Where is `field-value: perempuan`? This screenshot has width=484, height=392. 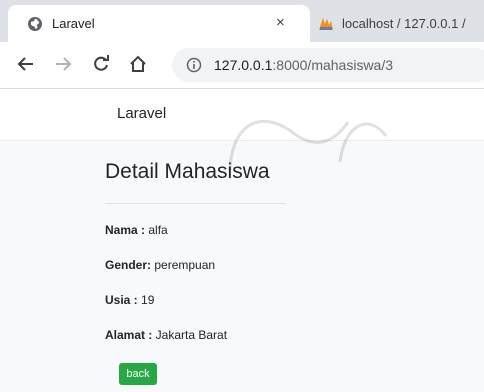
field-value: perempuan is located at coordinates (183, 265).